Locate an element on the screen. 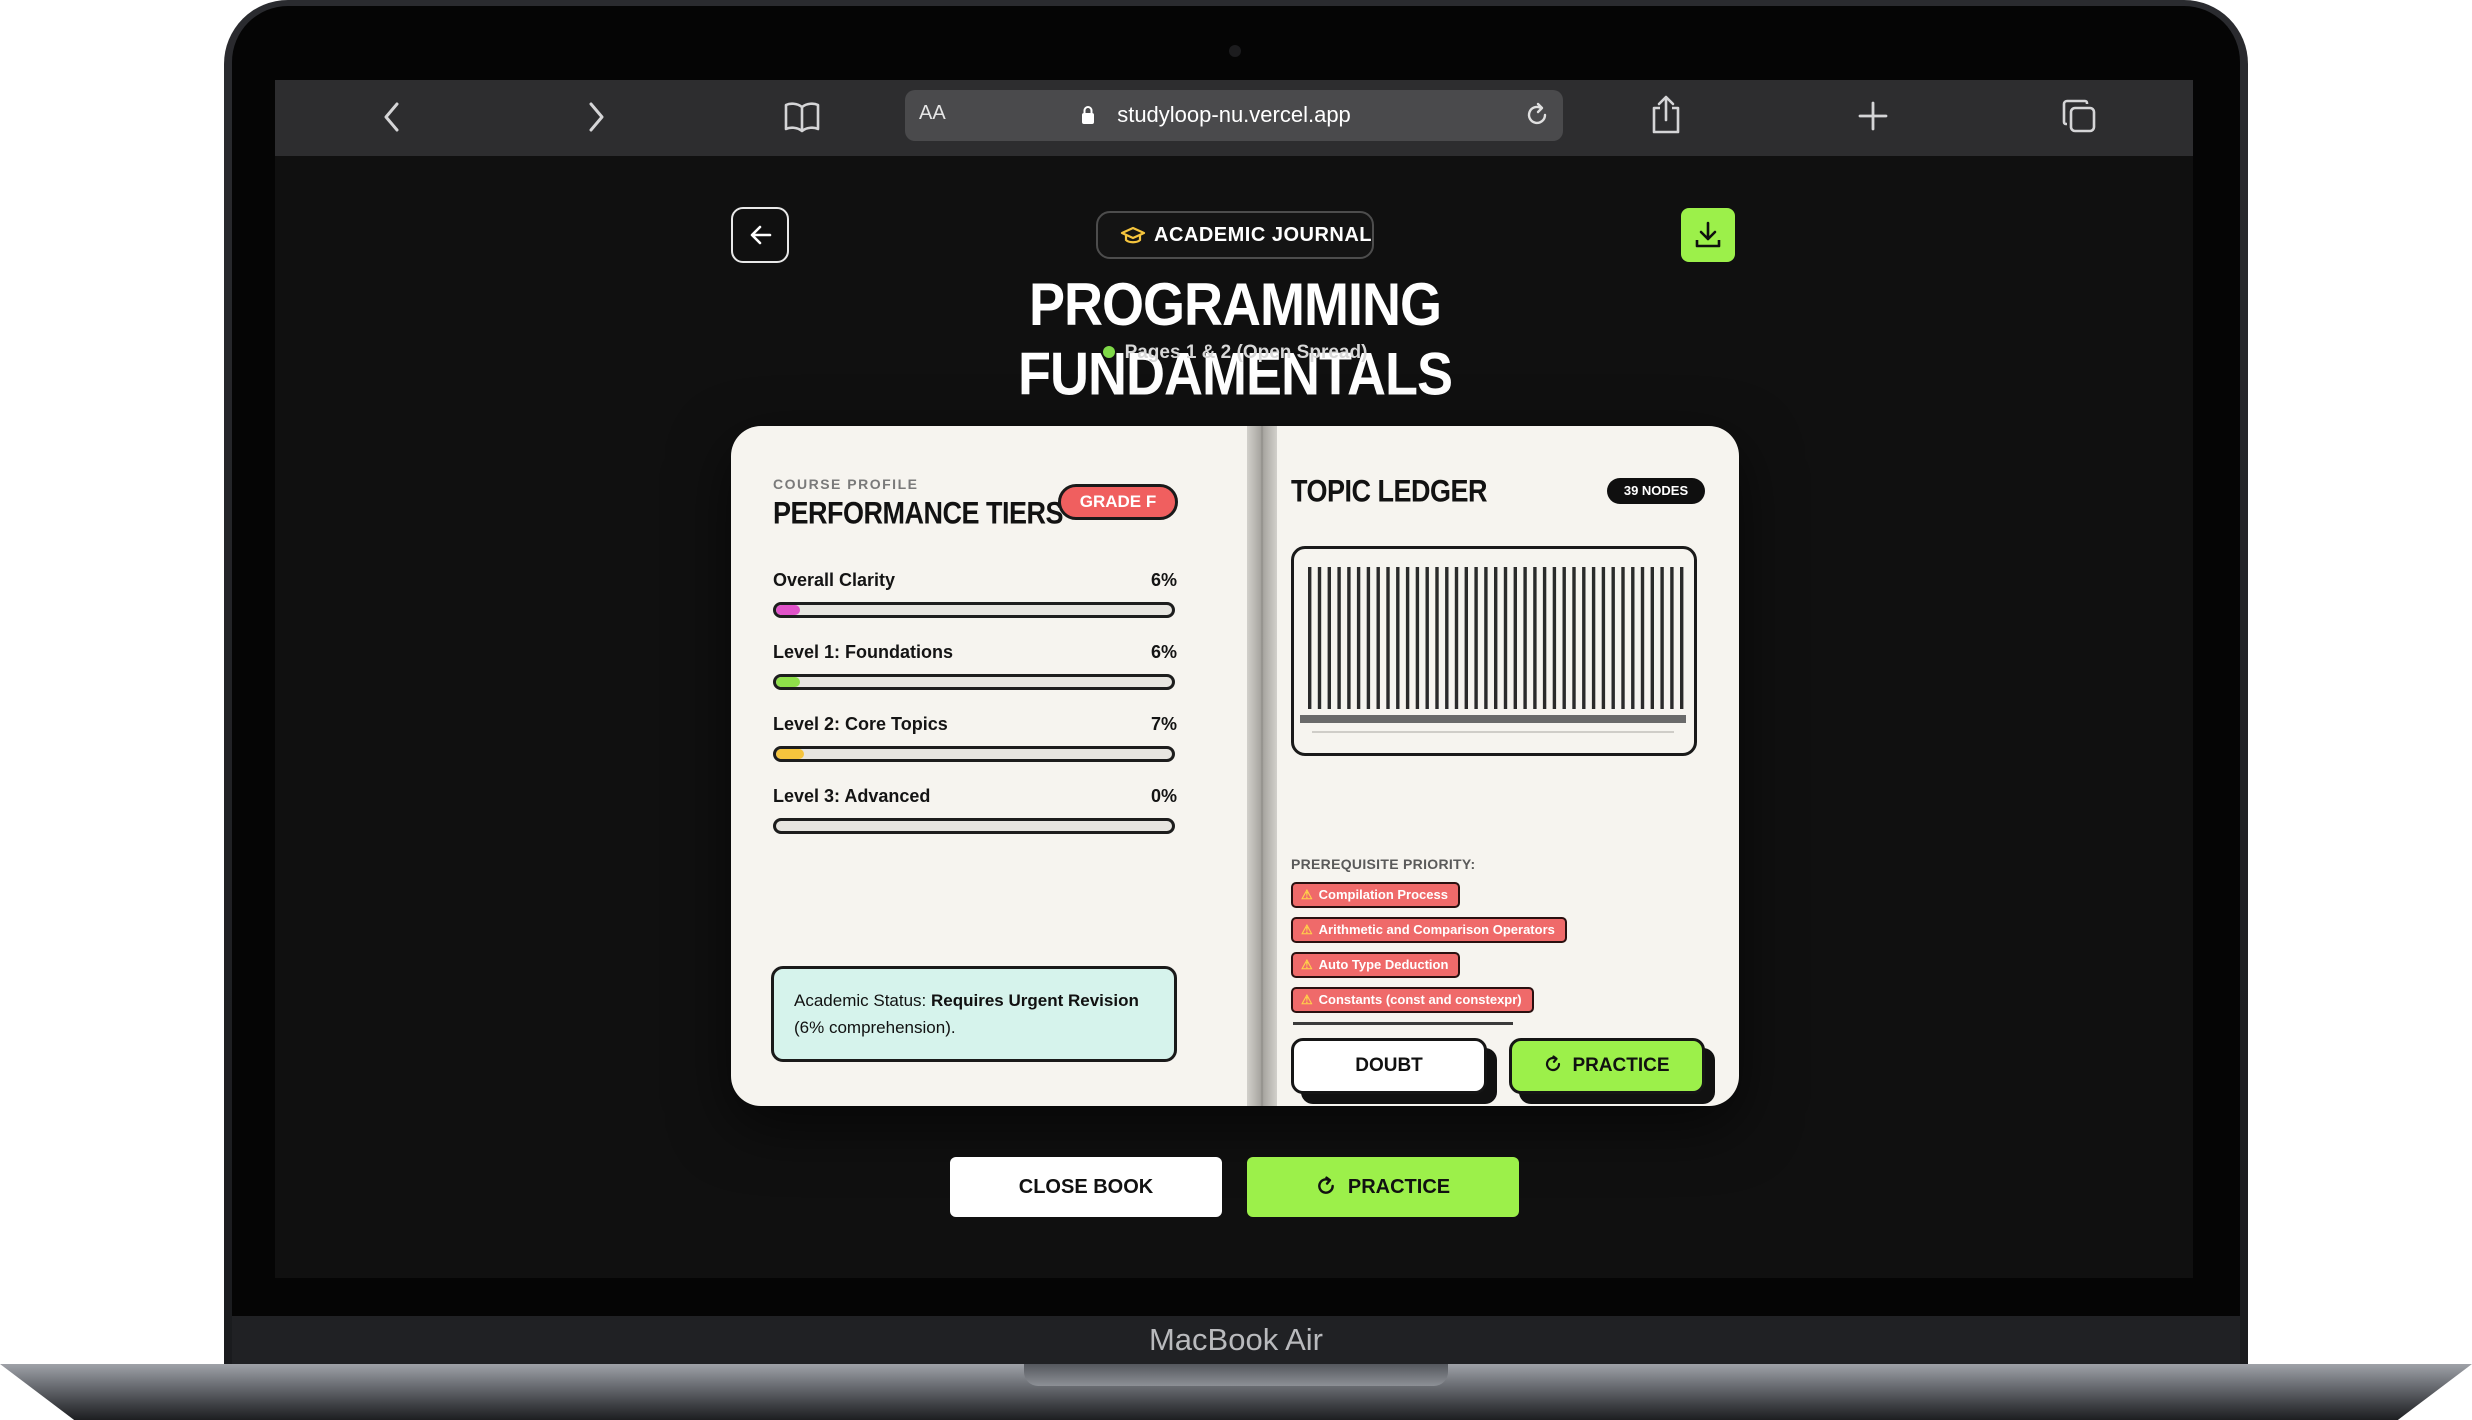  arrow-left-icon is located at coordinates (761, 235).